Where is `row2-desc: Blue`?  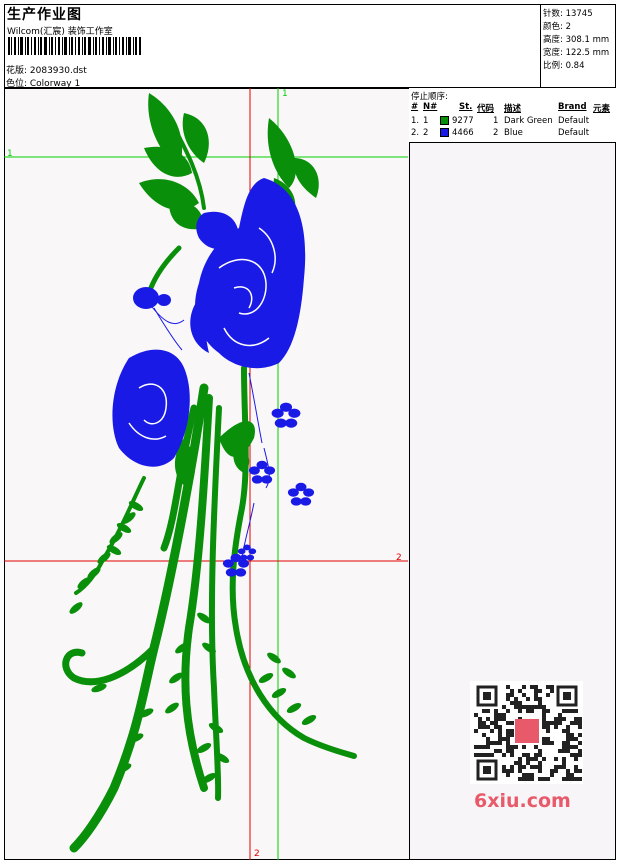
row2-desc: Blue is located at coordinates (513, 133).